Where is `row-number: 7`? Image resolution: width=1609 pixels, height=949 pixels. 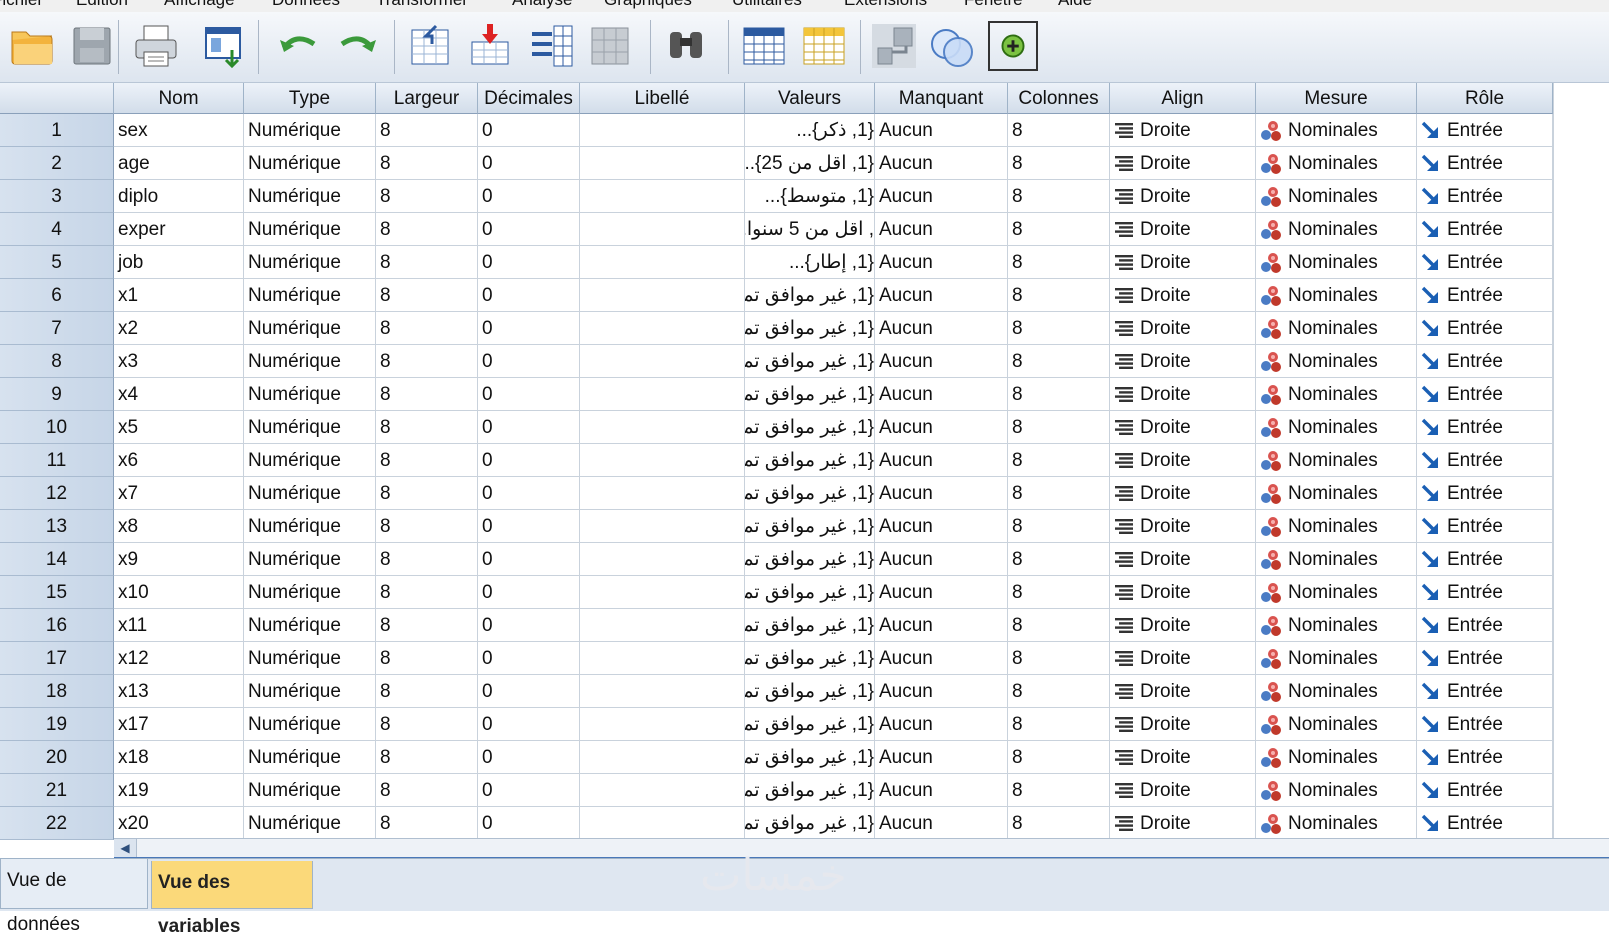
row-number: 7 is located at coordinates (57, 328).